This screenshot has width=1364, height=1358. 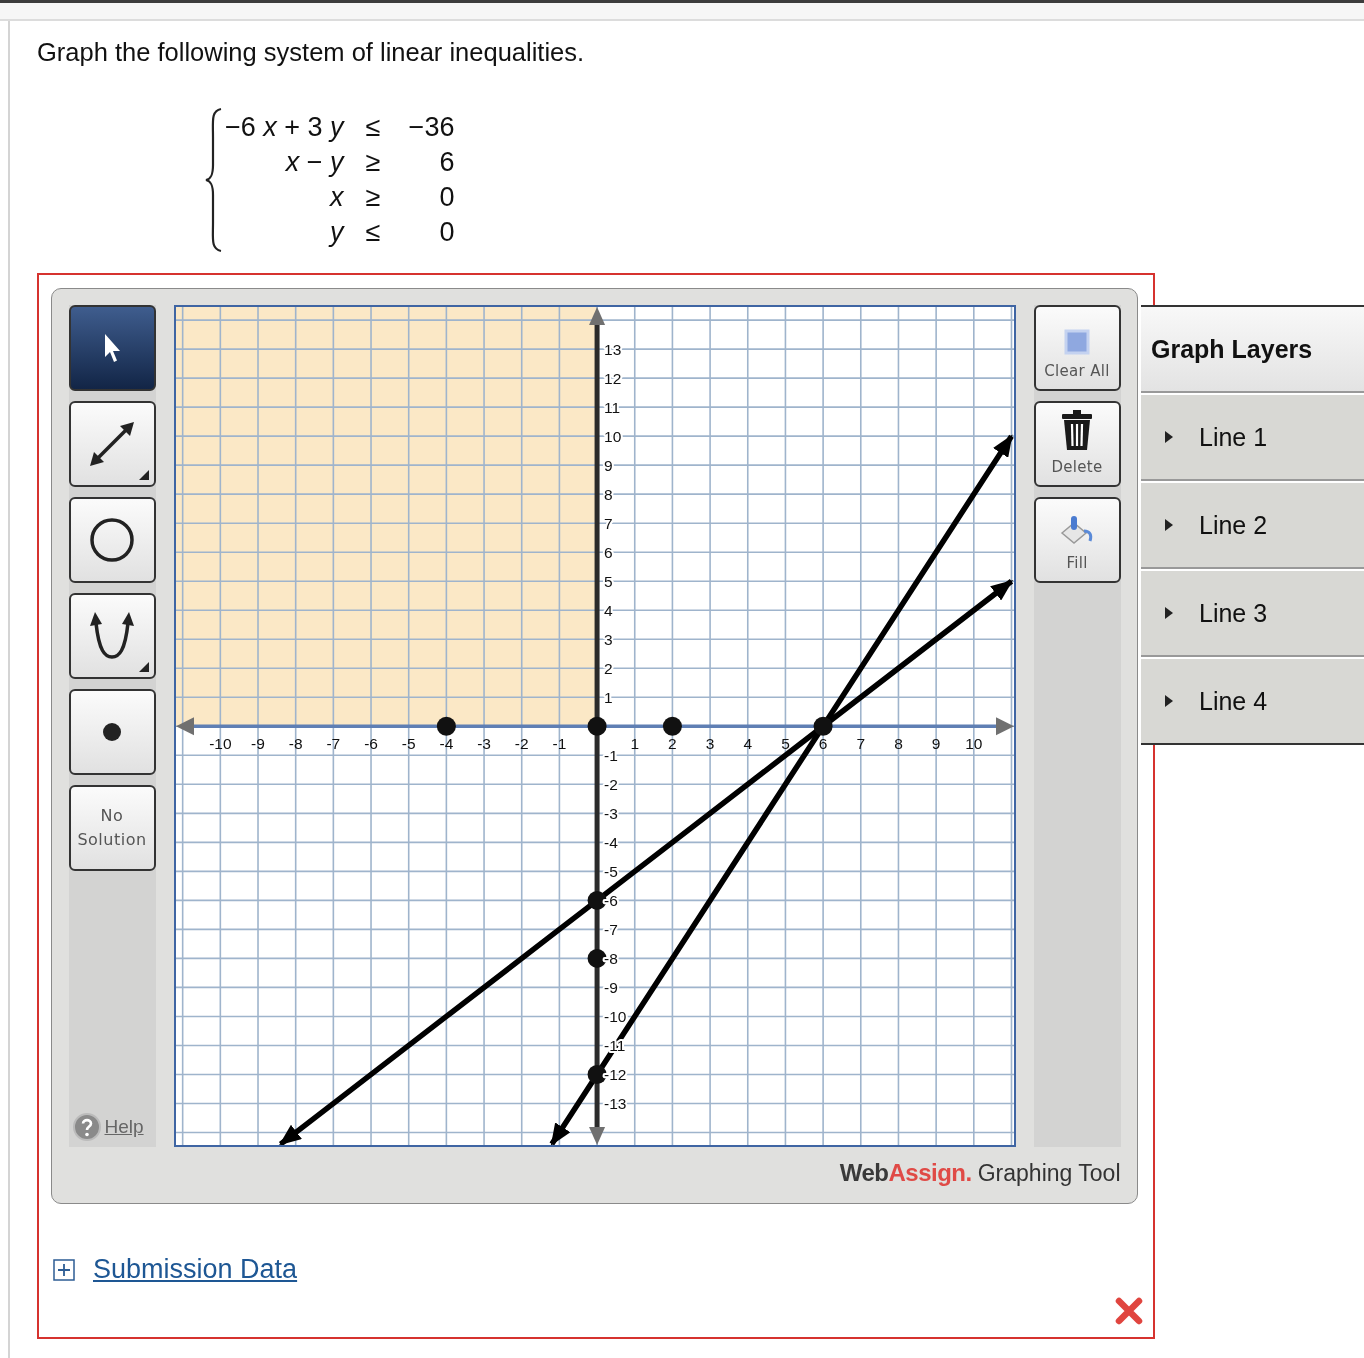 I want to click on parabola-tool-button, so click(x=112, y=635).